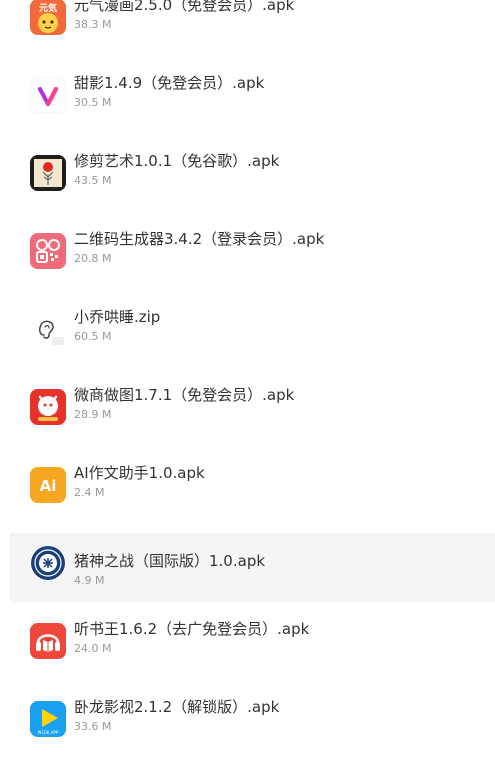  I want to click on file-row: 二维码生成器3.4.2（登录会员）.apk 20.8 M, so click(252, 251).